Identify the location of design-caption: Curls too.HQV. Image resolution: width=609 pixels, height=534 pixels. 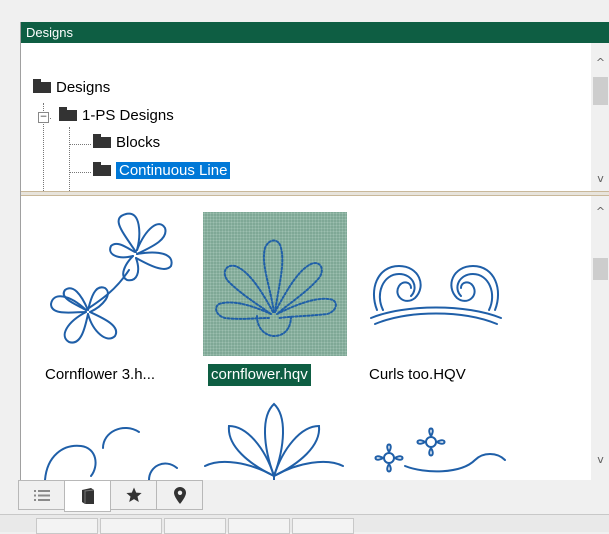
(417, 374).